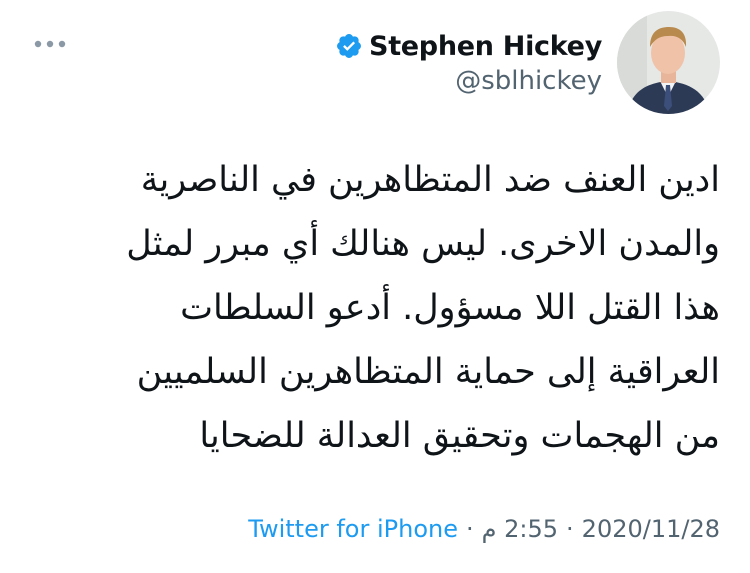 Image resolution: width=750 pixels, height=573 pixels. I want to click on tweet-line: ادين العنف ضد المتظاهرين في الناصرية, so click(430, 180).